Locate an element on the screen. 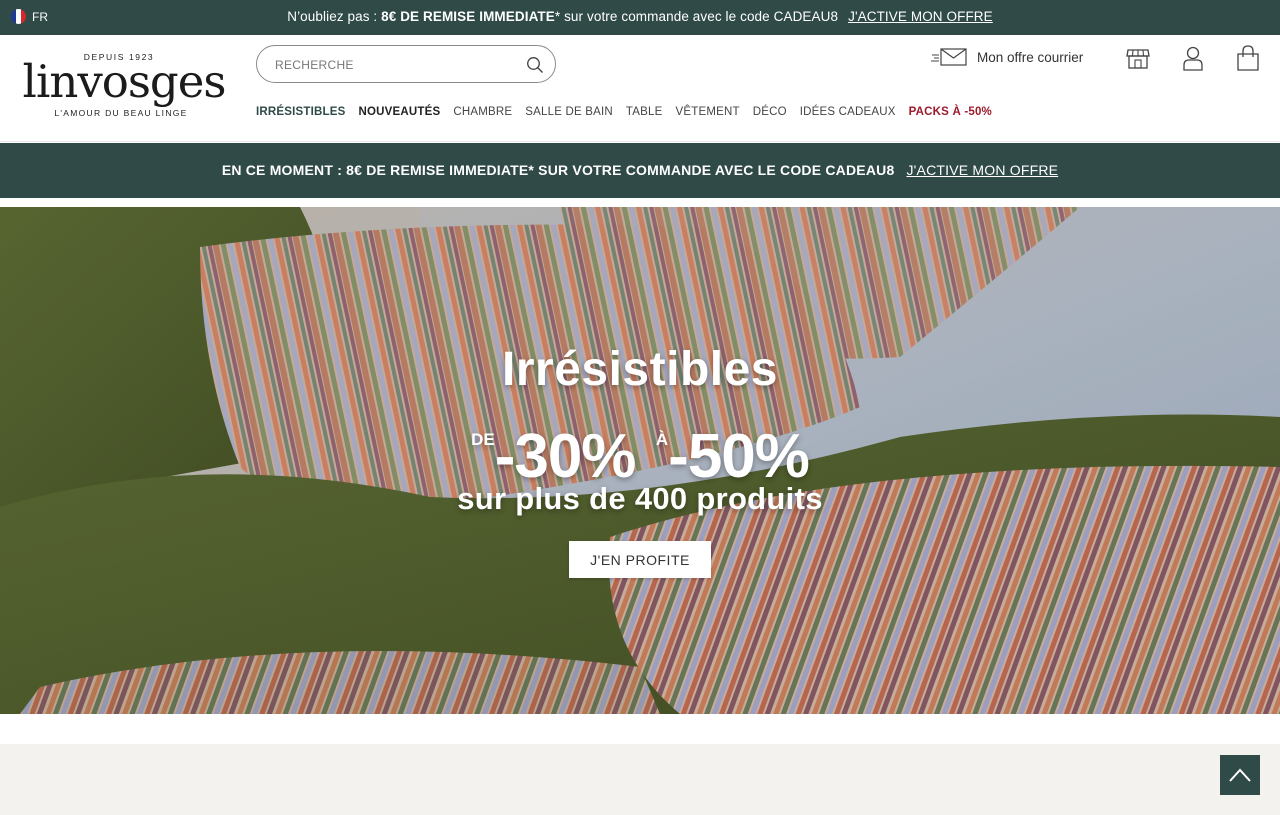  logo-tagline: L'AMOUR DU BEAU LINGE is located at coordinates (121, 113).